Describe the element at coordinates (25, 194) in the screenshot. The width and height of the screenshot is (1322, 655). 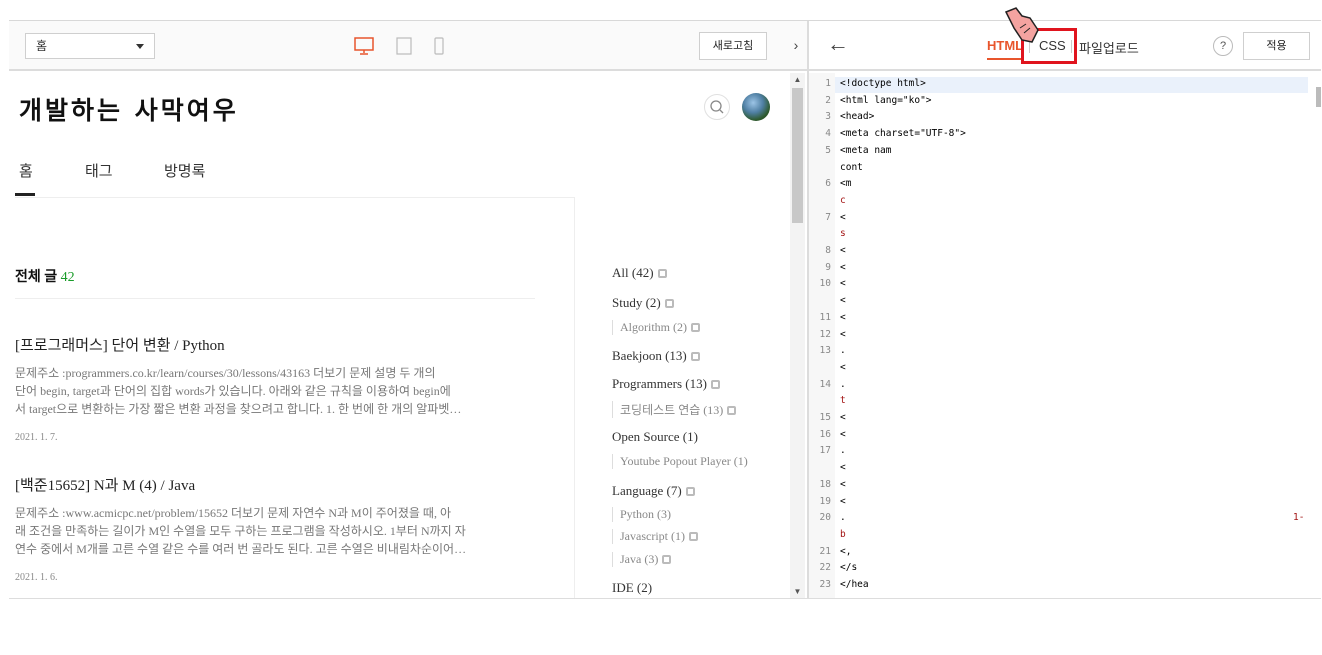
I see `nav-active-indicator` at that location.